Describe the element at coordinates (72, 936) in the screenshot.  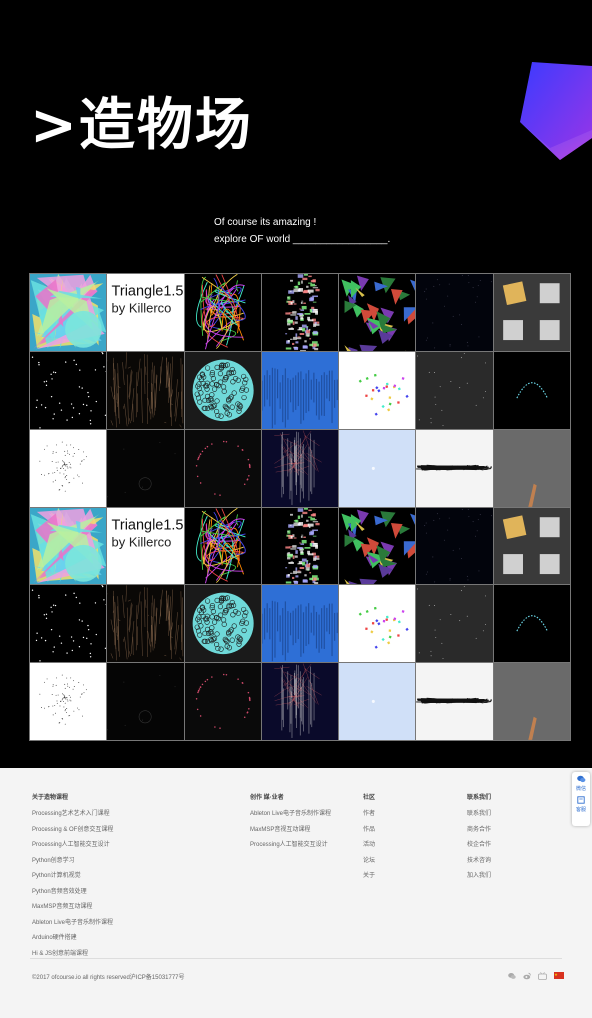
I see `footer-link: Arduino硬件搭建` at that location.